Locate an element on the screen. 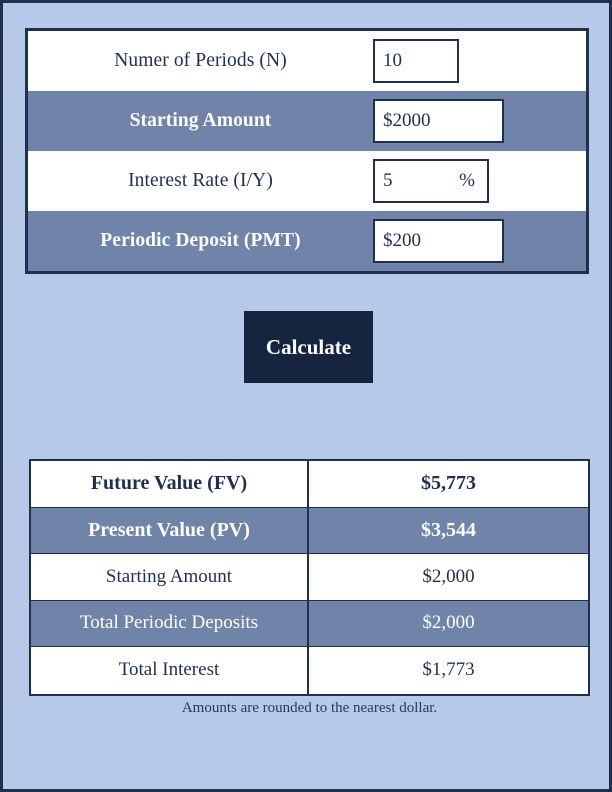 Image resolution: width=612 pixels, height=792 pixels. input-row-interest-rate: Interest Rate (I/Y) 5 % is located at coordinates (307, 181).